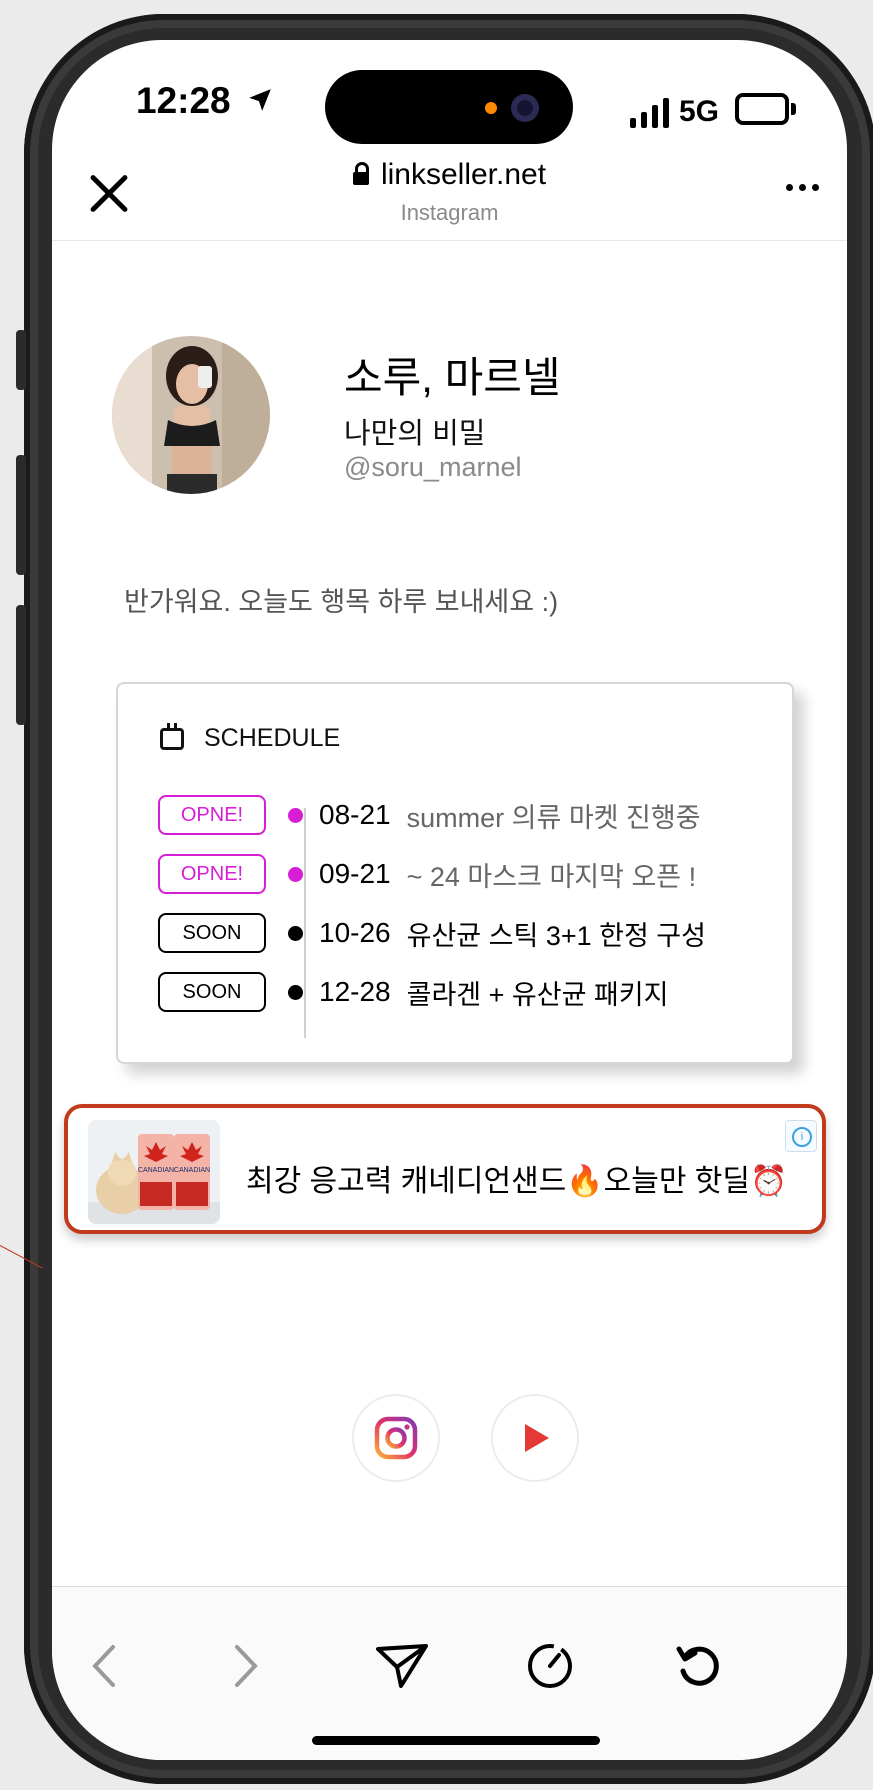  Describe the element at coordinates (355, 991) in the screenshot. I see `schedule-date: 12-28` at that location.